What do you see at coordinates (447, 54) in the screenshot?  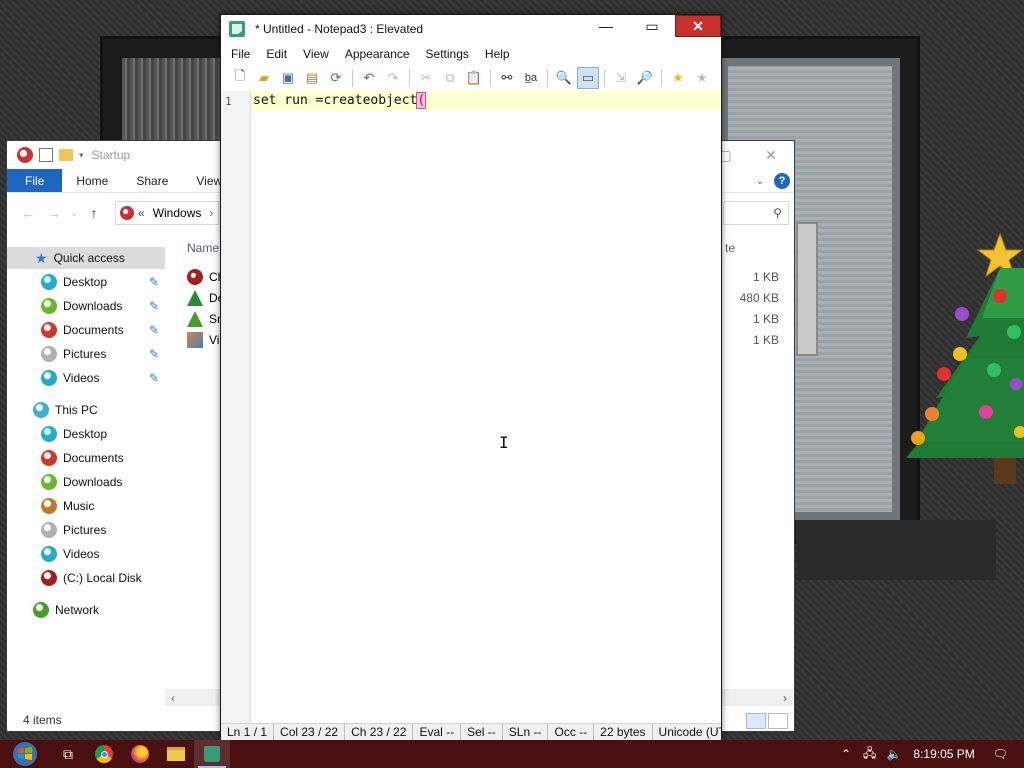 I see `menu-settings: Settings` at bounding box center [447, 54].